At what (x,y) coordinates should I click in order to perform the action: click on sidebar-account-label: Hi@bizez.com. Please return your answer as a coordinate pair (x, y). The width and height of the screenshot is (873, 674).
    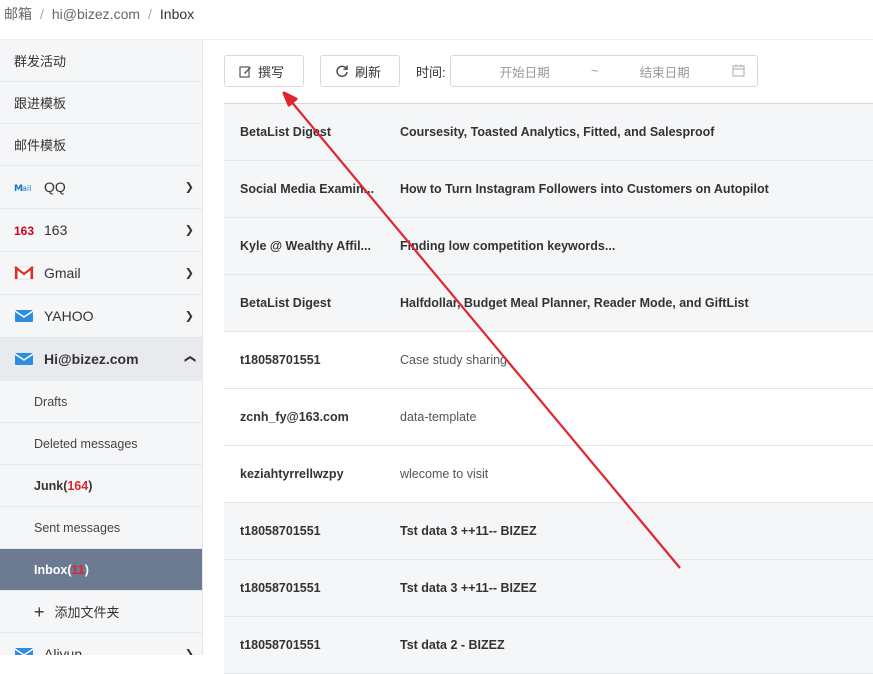
    Looking at the image, I should click on (91, 359).